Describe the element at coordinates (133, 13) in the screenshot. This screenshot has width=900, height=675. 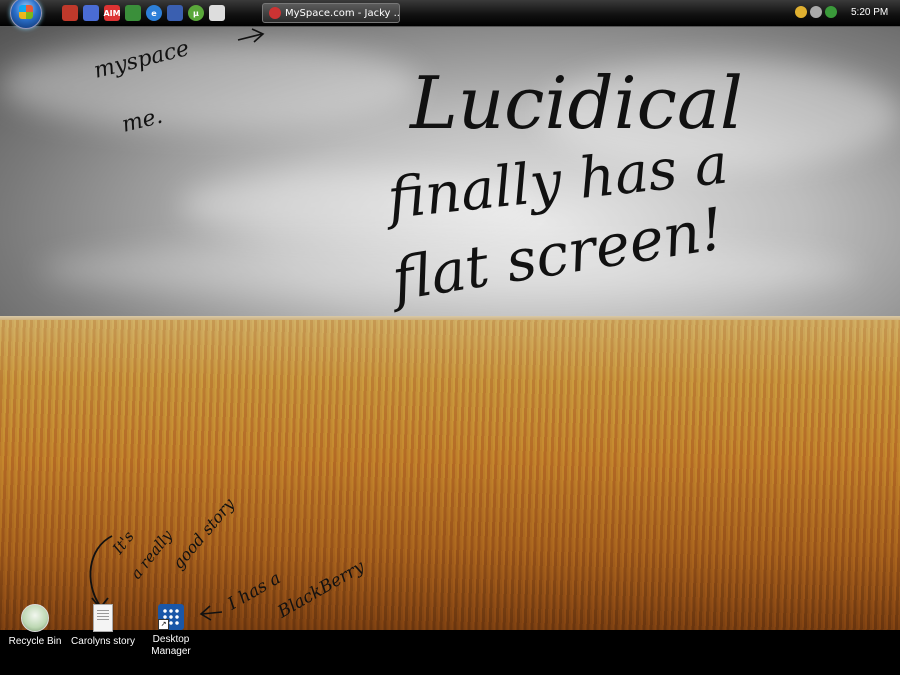
I see `refresh-icon` at that location.